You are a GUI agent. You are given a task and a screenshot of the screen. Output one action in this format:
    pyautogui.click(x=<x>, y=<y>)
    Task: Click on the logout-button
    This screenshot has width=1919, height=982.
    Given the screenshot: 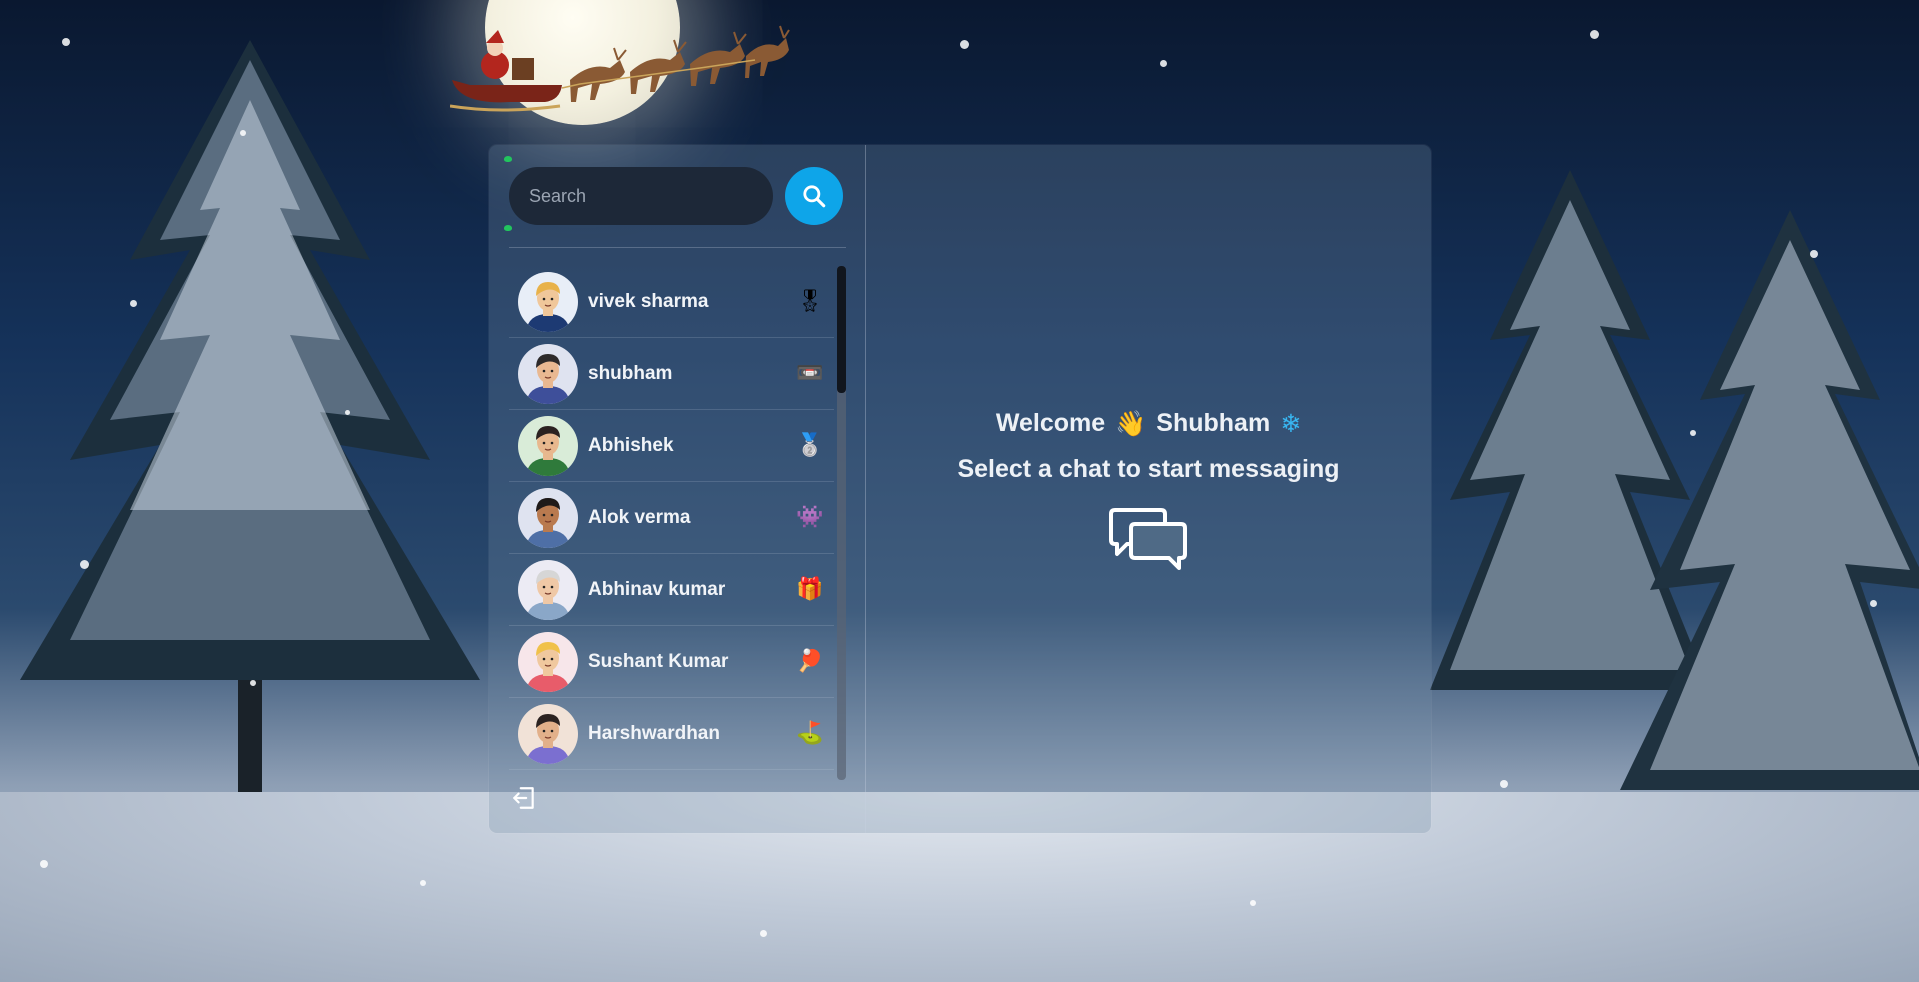 What is the action you would take?
    pyautogui.click(x=524, y=800)
    